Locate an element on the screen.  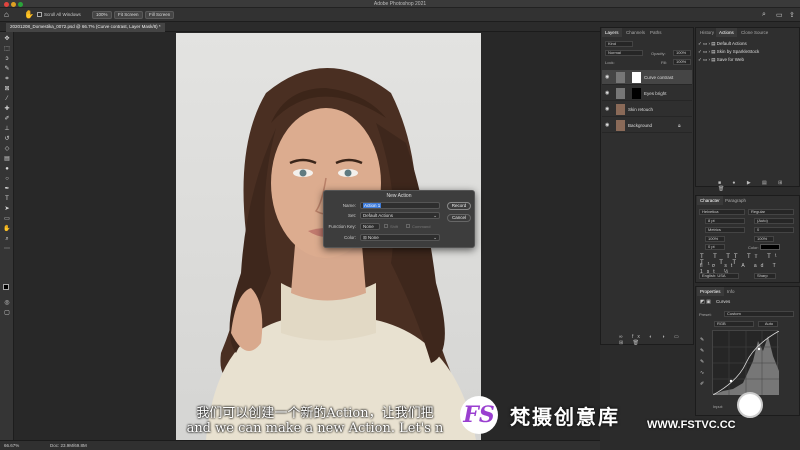
action-footer-icons: ■ ● ▶ ▤ ⊞ 🗑︎ is located at coordinates (758, 186).